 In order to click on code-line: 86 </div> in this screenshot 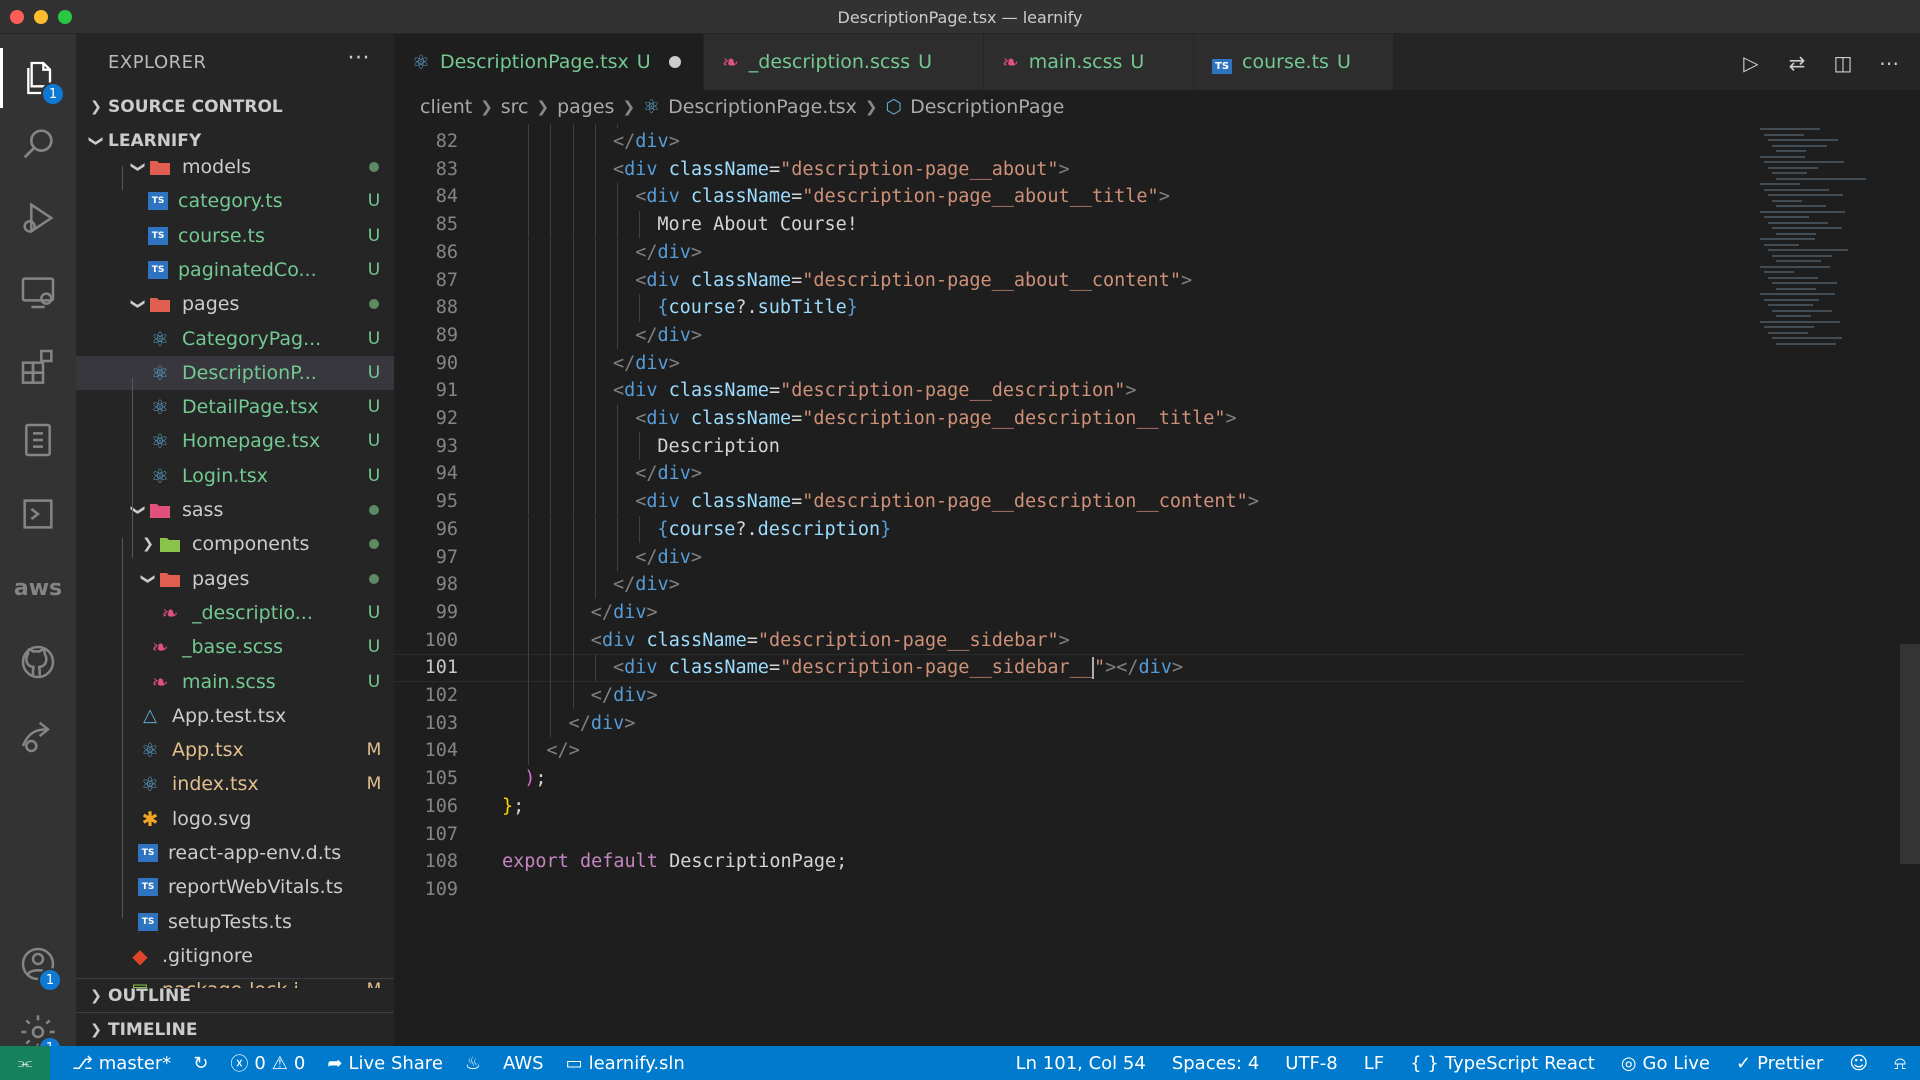, I will do `click(1069, 253)`.